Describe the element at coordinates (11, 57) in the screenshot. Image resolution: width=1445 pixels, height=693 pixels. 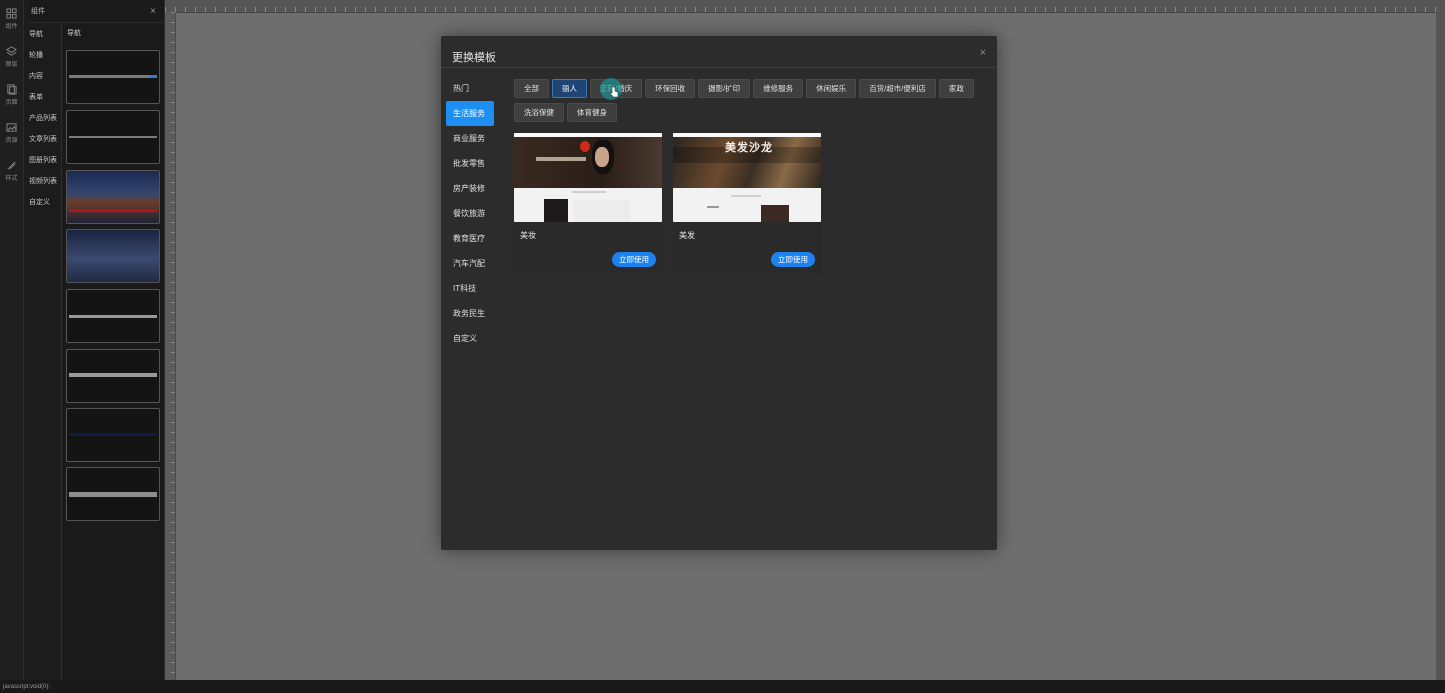
I see `rail-item-layers: 图层` at that location.